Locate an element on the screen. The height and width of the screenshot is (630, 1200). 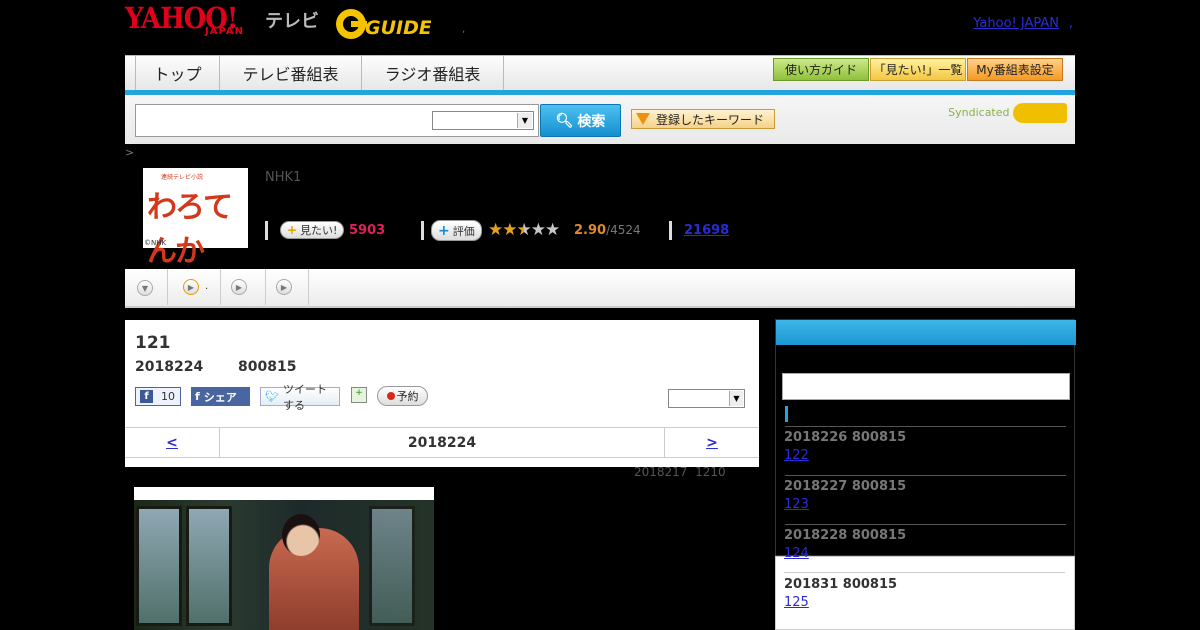
sidebar-episode-date: 2018227 800815 is located at coordinates (845, 486).